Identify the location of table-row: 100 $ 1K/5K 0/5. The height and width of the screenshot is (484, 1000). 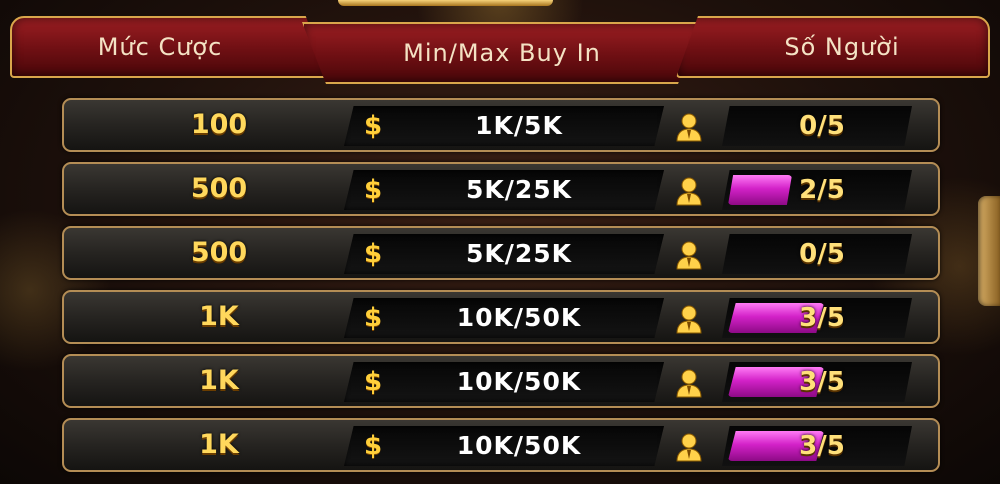
(501, 125).